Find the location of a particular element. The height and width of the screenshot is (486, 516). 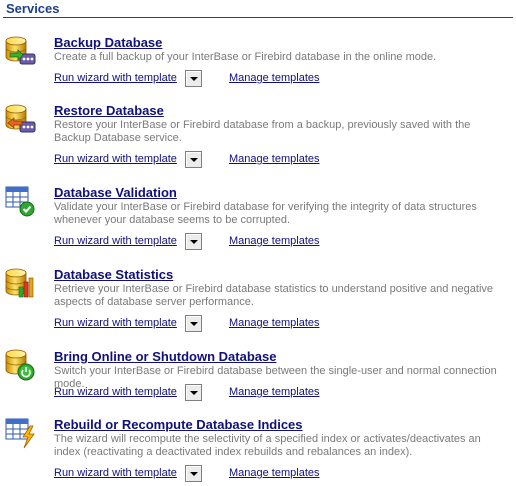

service-title-link: Database Statistics is located at coordinates (113, 274).